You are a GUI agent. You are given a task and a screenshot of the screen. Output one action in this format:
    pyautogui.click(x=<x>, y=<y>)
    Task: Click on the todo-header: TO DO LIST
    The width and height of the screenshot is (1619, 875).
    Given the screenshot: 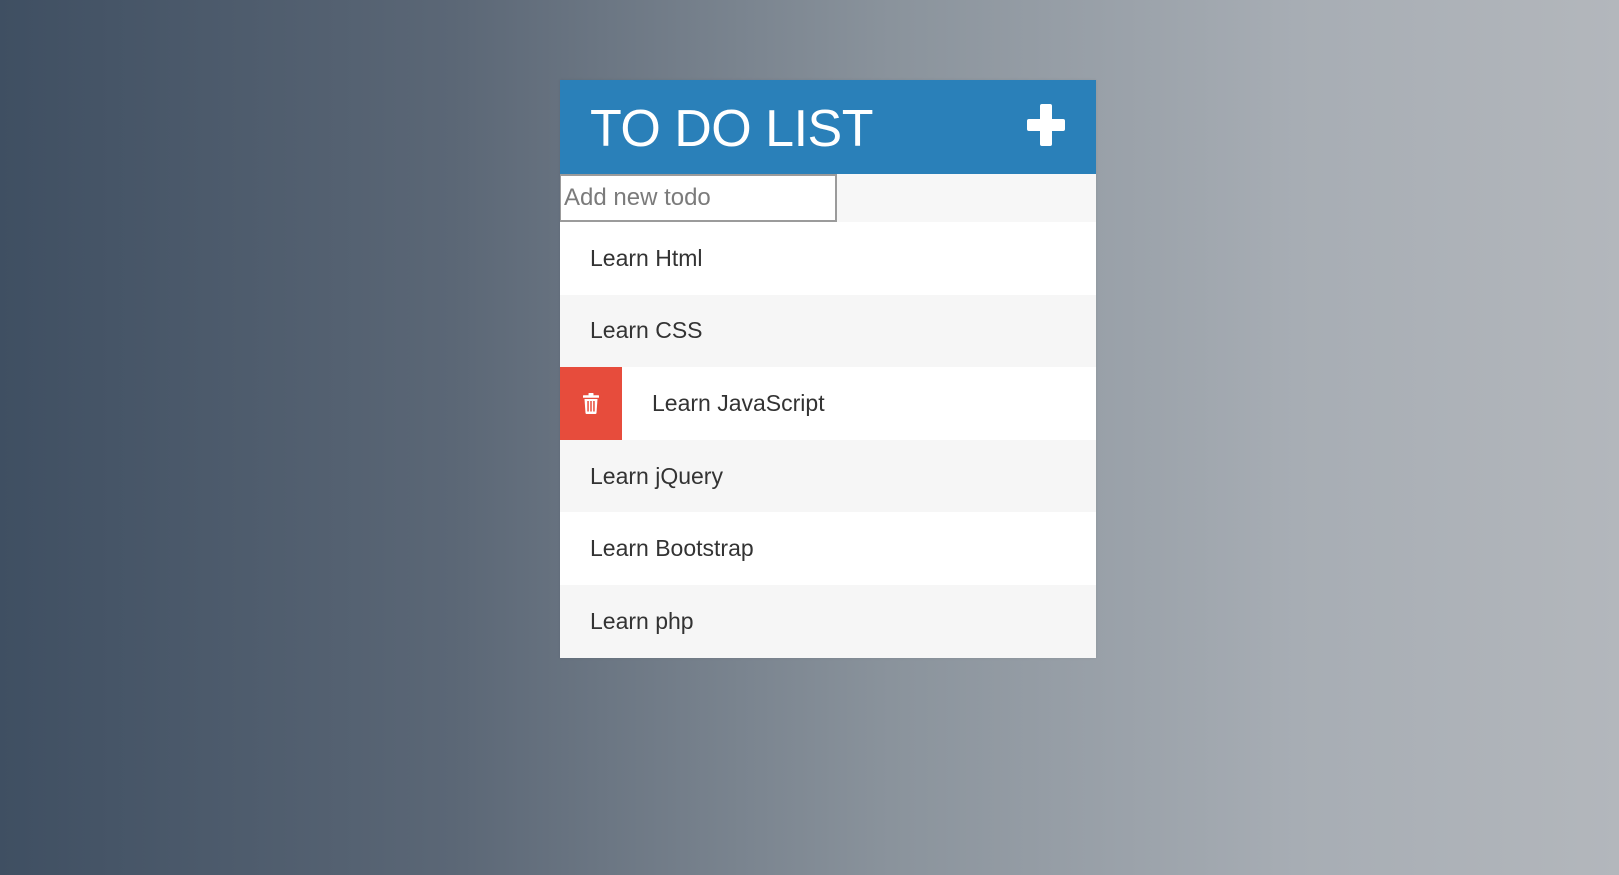 What is the action you would take?
    pyautogui.click(x=828, y=127)
    